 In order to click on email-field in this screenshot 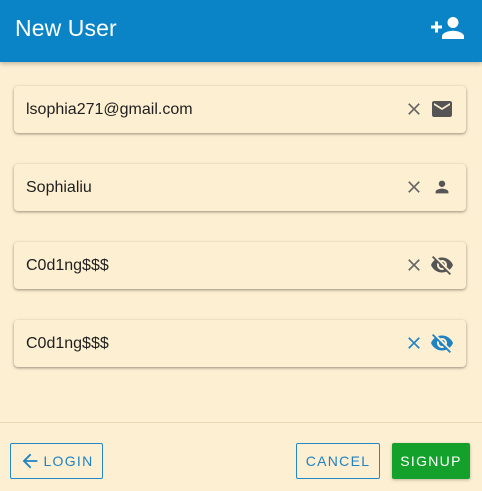, I will do `click(240, 109)`.